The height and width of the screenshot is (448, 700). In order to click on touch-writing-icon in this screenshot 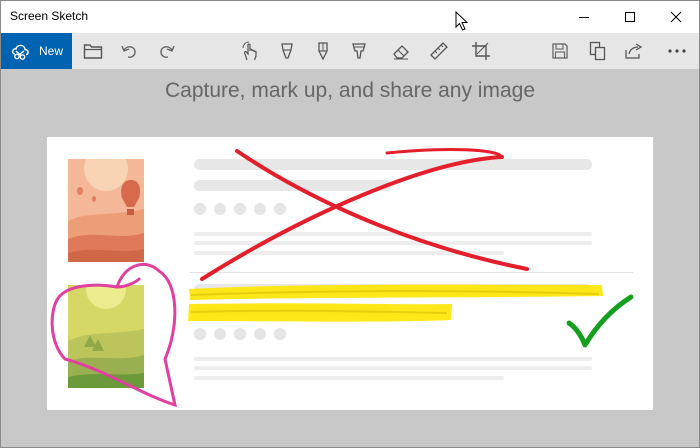, I will do `click(250, 51)`.